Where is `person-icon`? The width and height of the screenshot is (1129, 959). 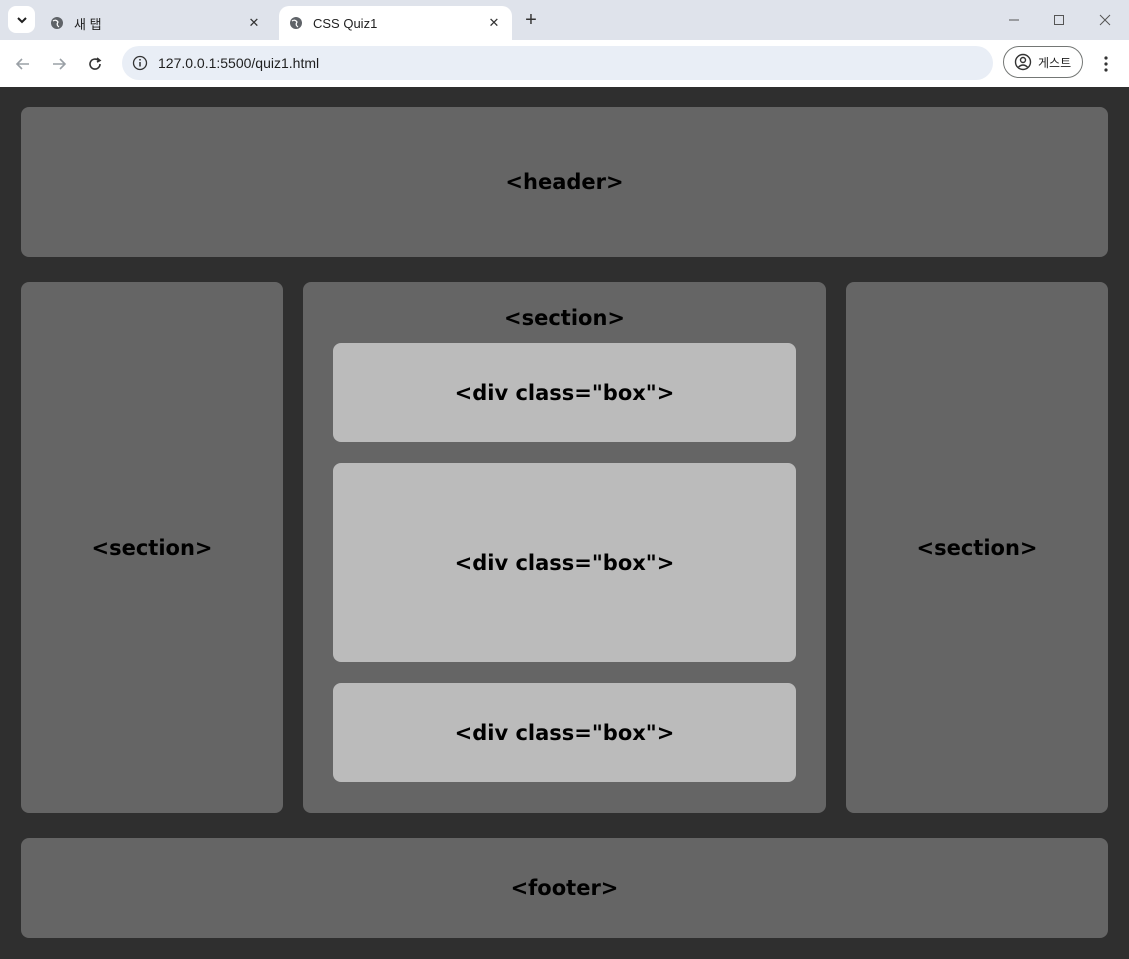 person-icon is located at coordinates (1023, 62).